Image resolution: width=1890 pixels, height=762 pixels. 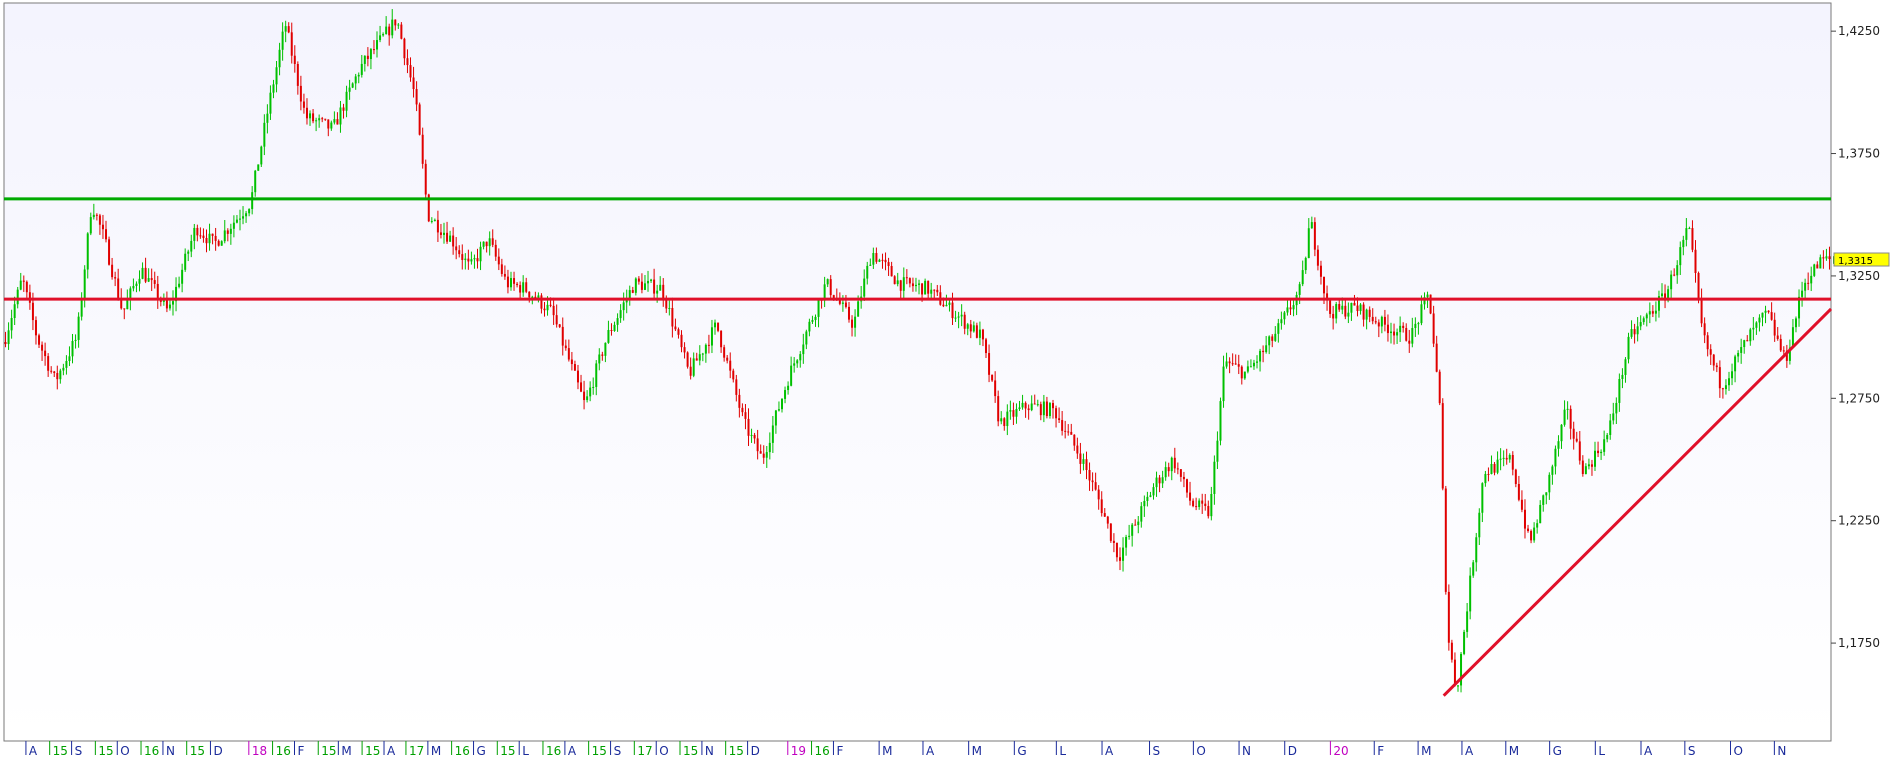 I want to click on x-tick-label: 18, so click(x=259, y=751).